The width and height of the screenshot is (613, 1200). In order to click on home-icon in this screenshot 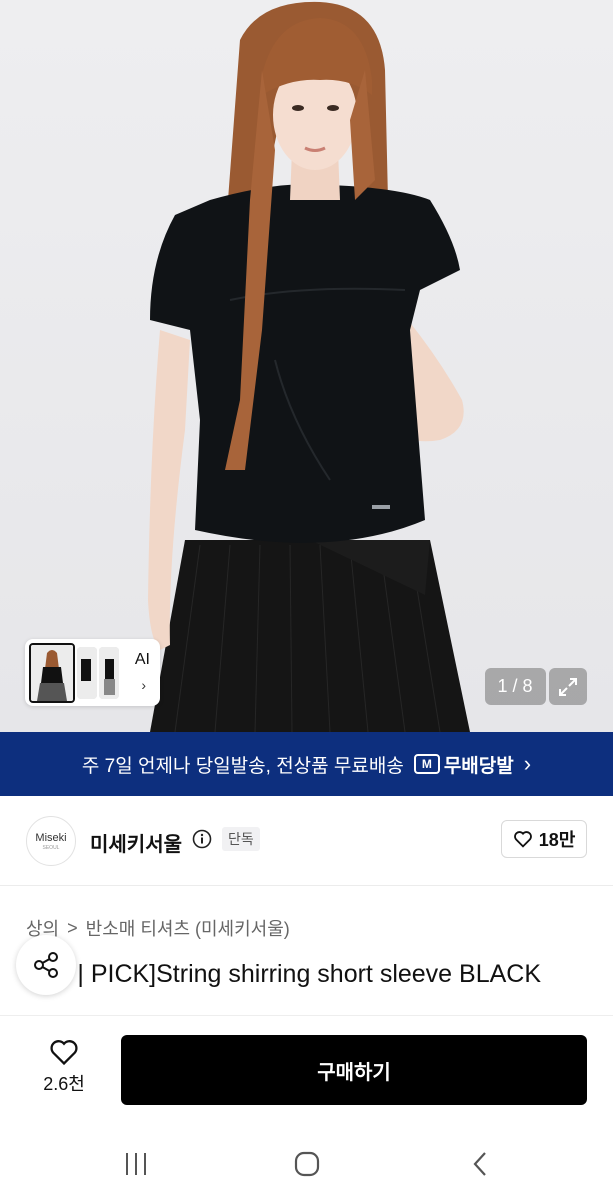, I will do `click(307, 1164)`.